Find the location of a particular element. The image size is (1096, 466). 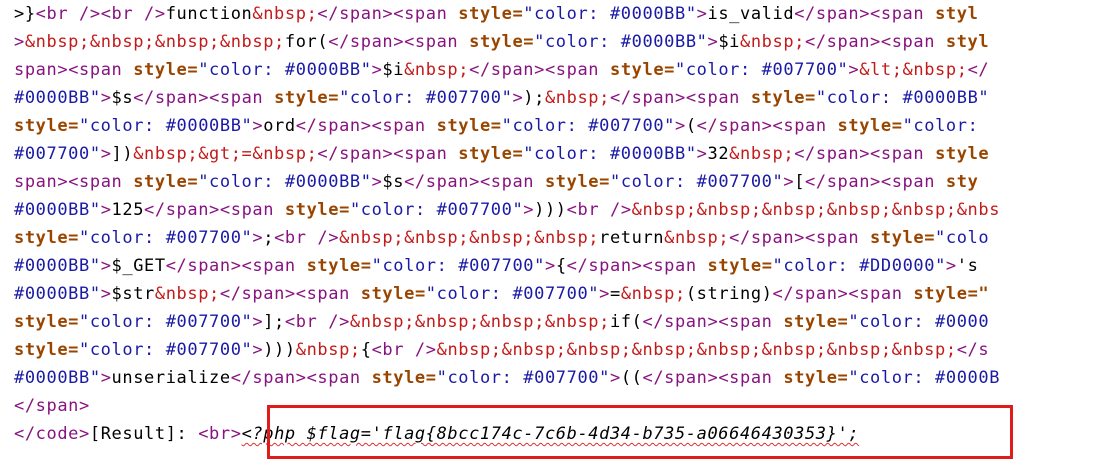

text-token: ]; is located at coordinates (274, 322).